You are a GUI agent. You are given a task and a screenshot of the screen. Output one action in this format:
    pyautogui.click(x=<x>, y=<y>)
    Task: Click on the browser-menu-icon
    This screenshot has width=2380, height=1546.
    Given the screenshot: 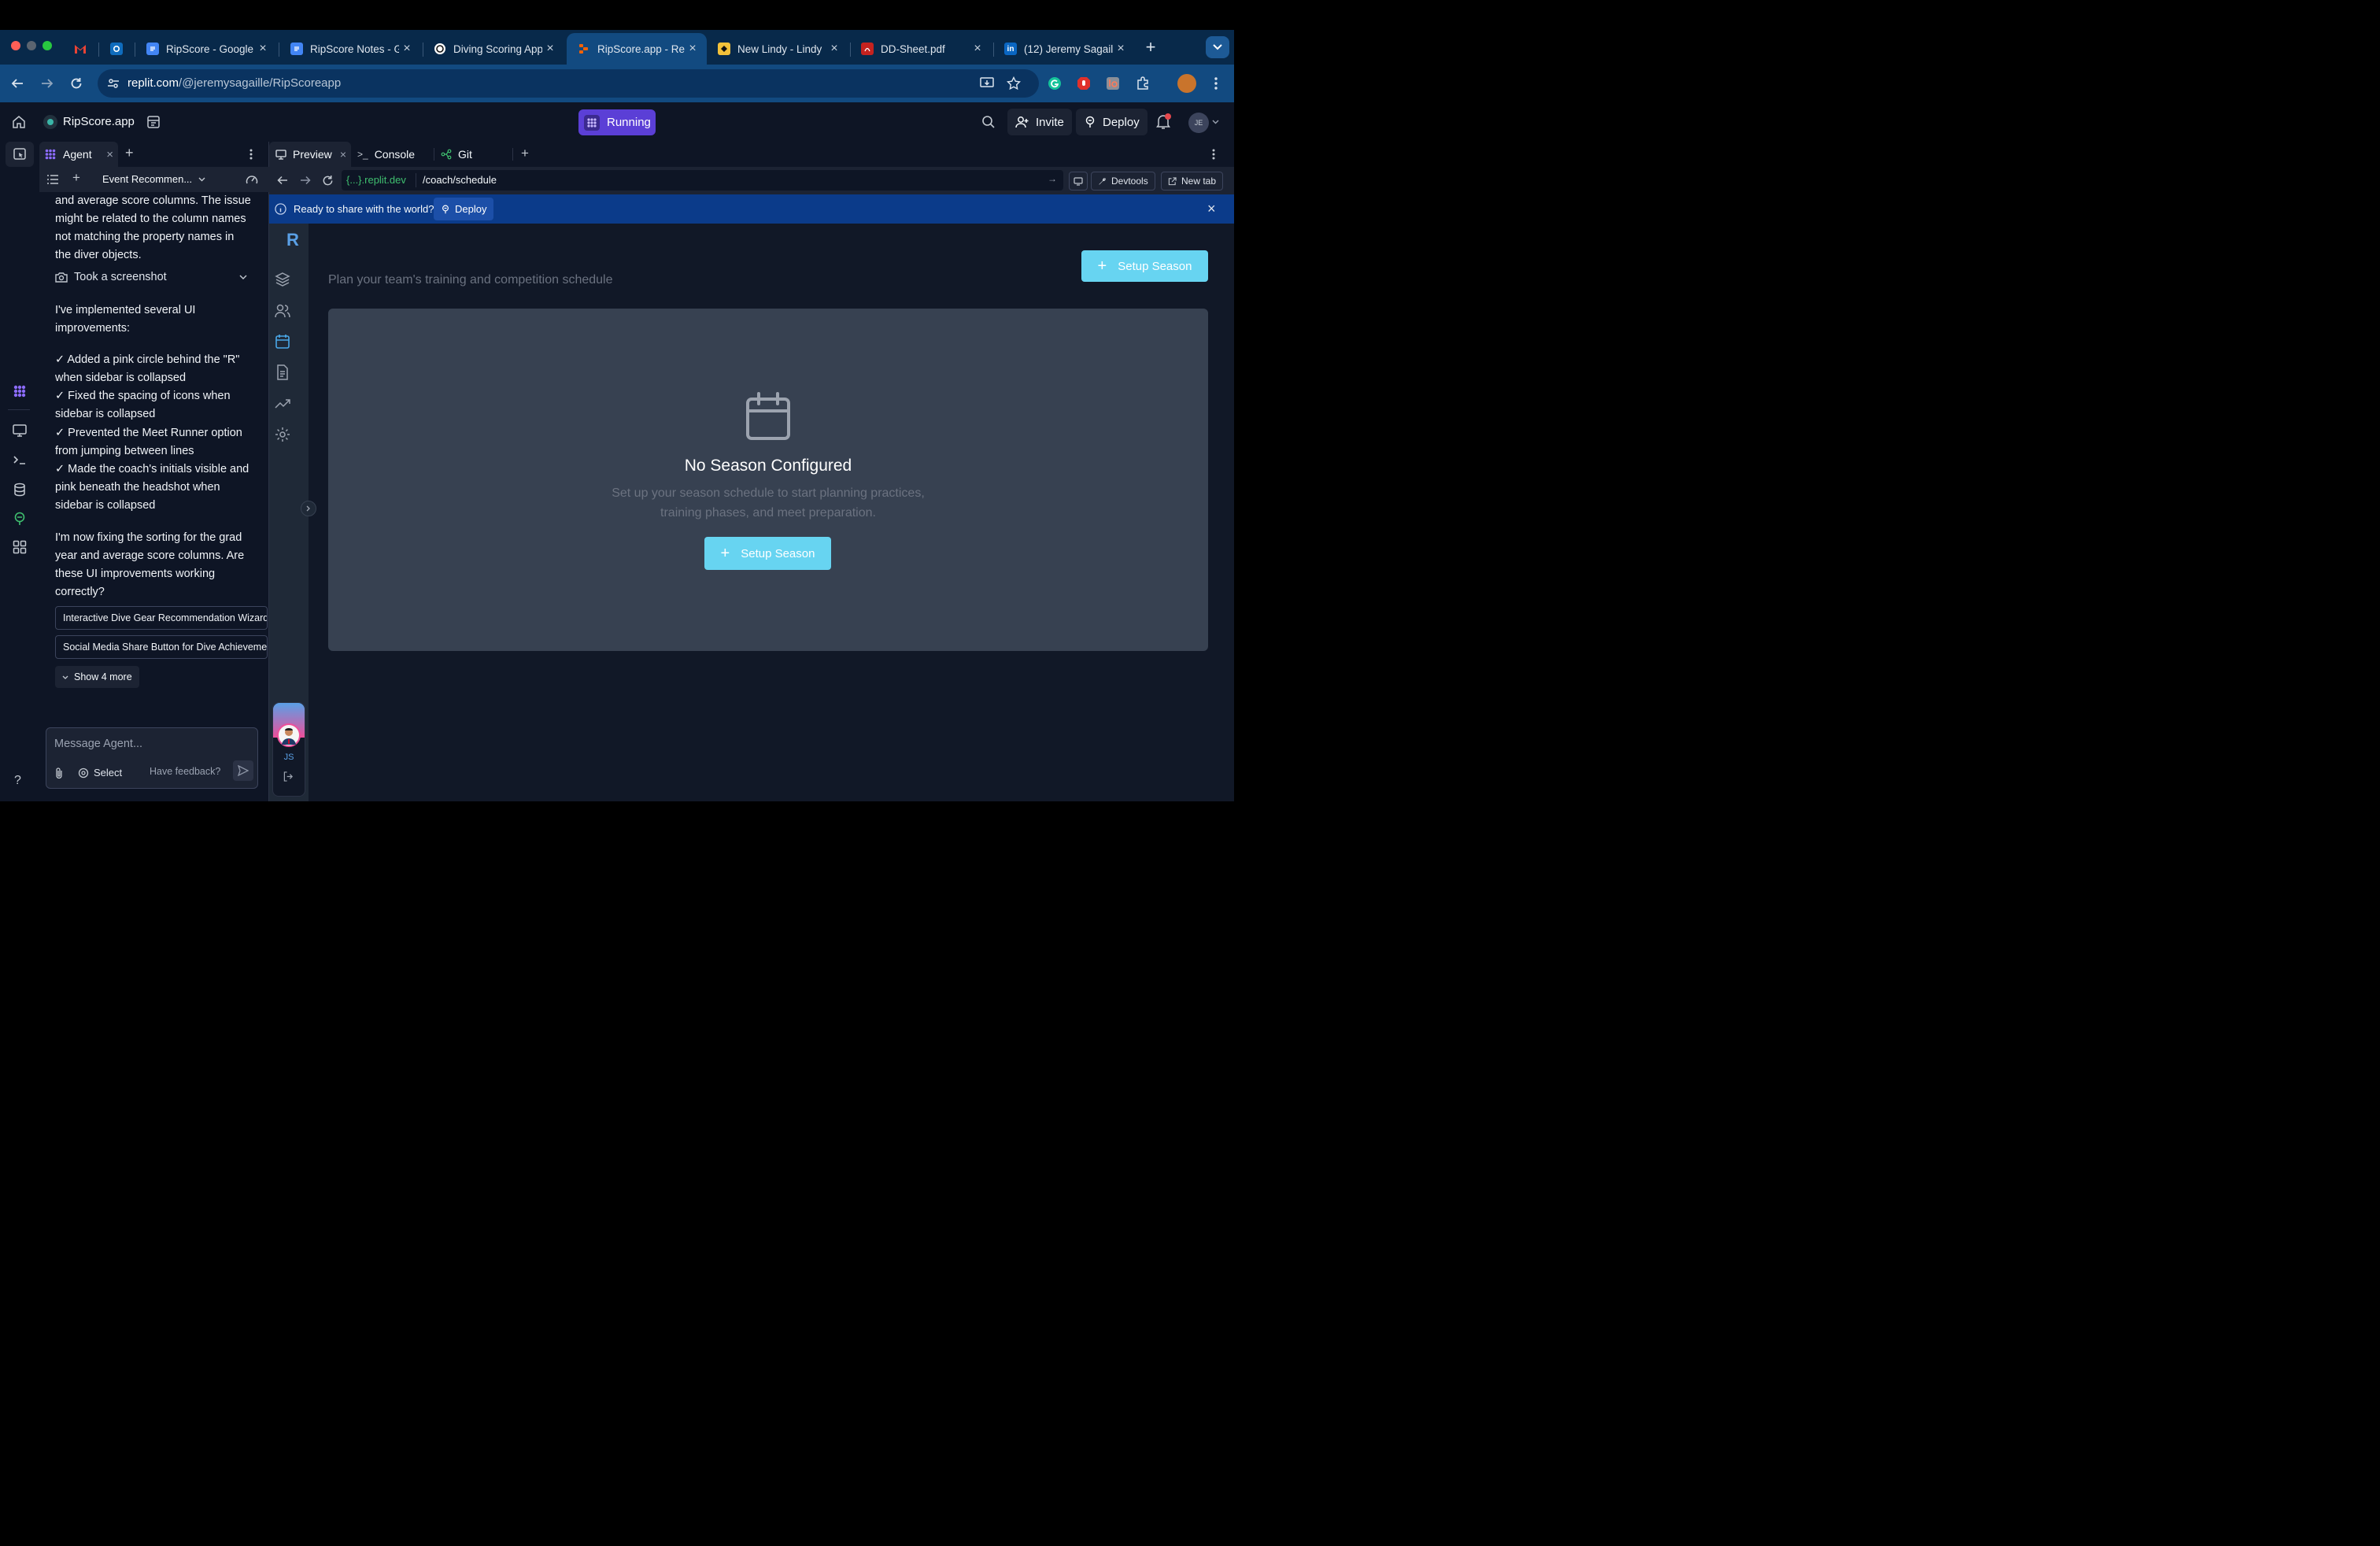 What is the action you would take?
    pyautogui.click(x=1216, y=83)
    